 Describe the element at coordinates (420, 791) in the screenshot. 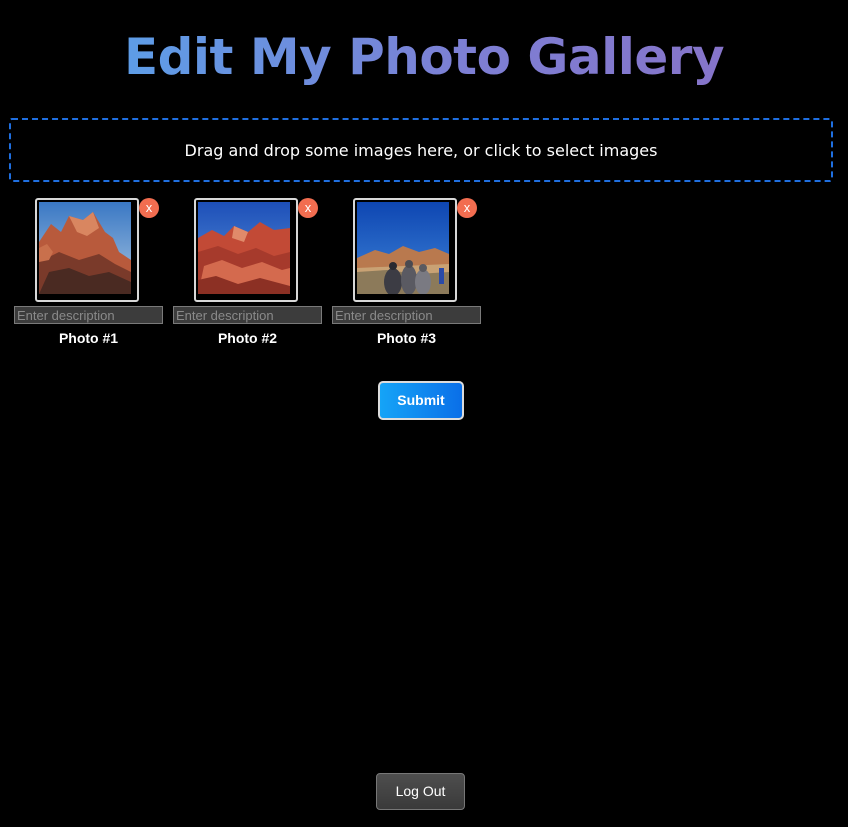

I see `logout-button: Log Out` at that location.